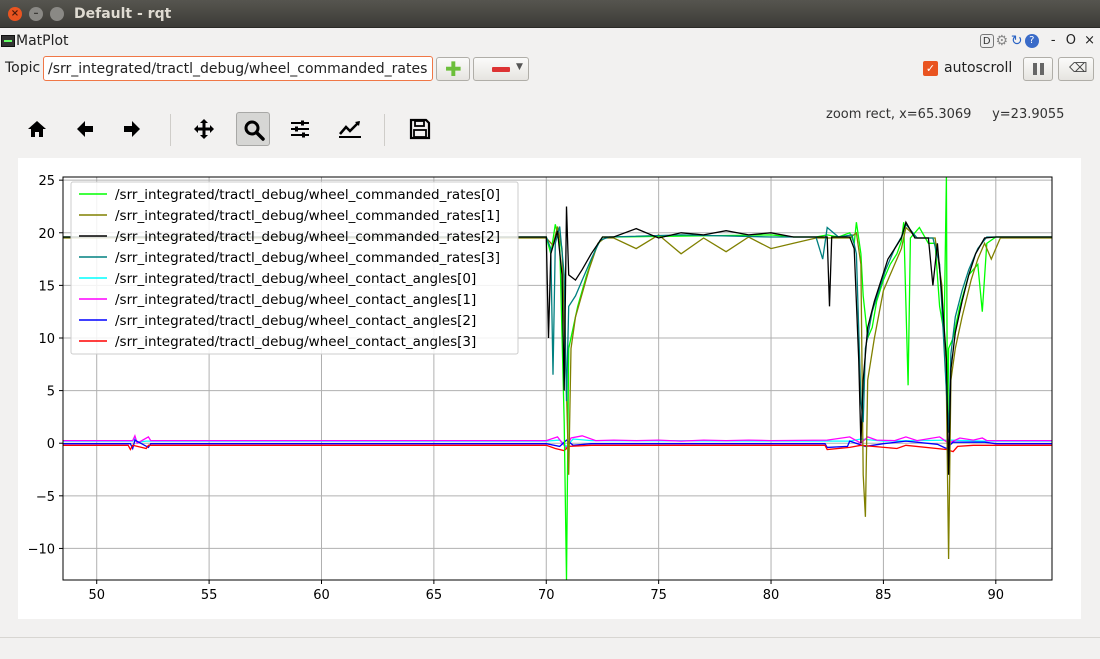 The image size is (1100, 659). I want to click on topic-input, so click(238, 68).